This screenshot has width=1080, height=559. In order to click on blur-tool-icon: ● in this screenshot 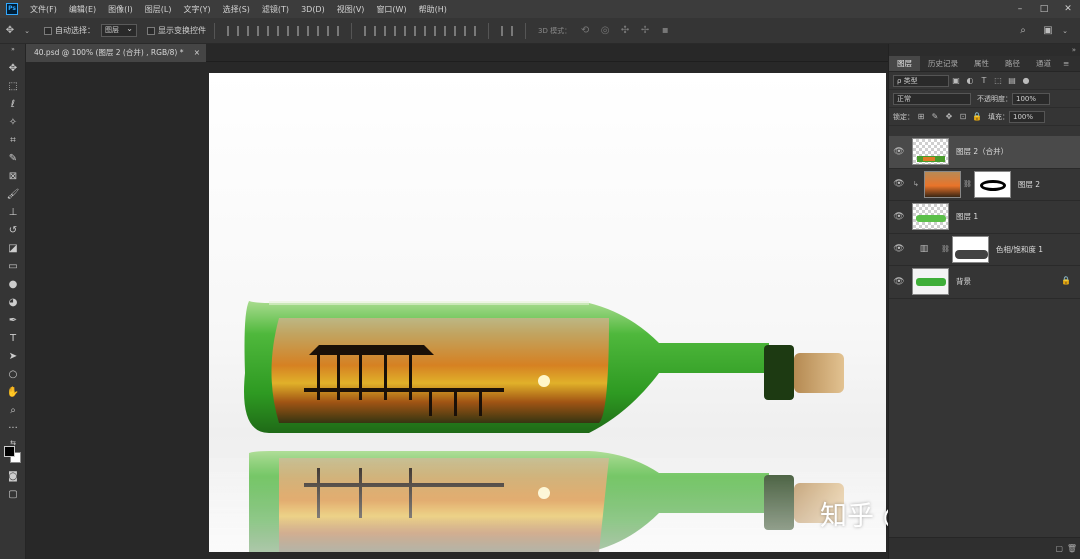, I will do `click(13, 285)`.